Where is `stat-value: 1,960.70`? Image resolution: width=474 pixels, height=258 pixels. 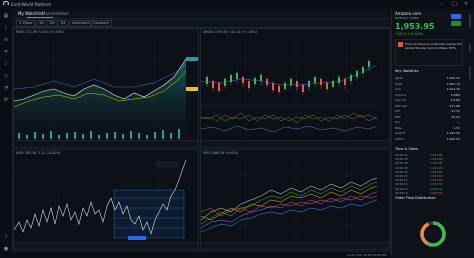
stat-value: 1,960.70 is located at coordinates (453, 83).